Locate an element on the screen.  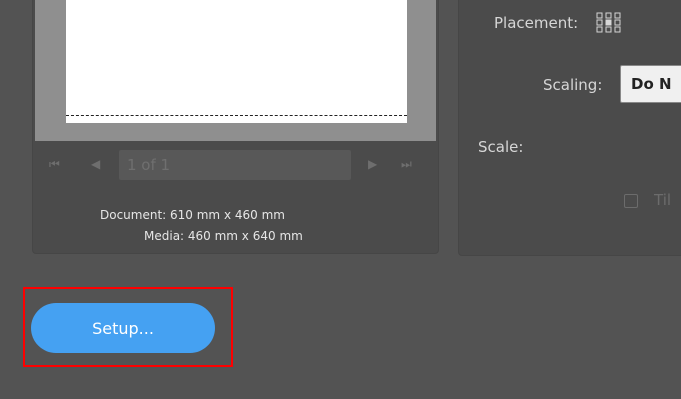
page-number-field: 1 of 1 is located at coordinates (235, 165).